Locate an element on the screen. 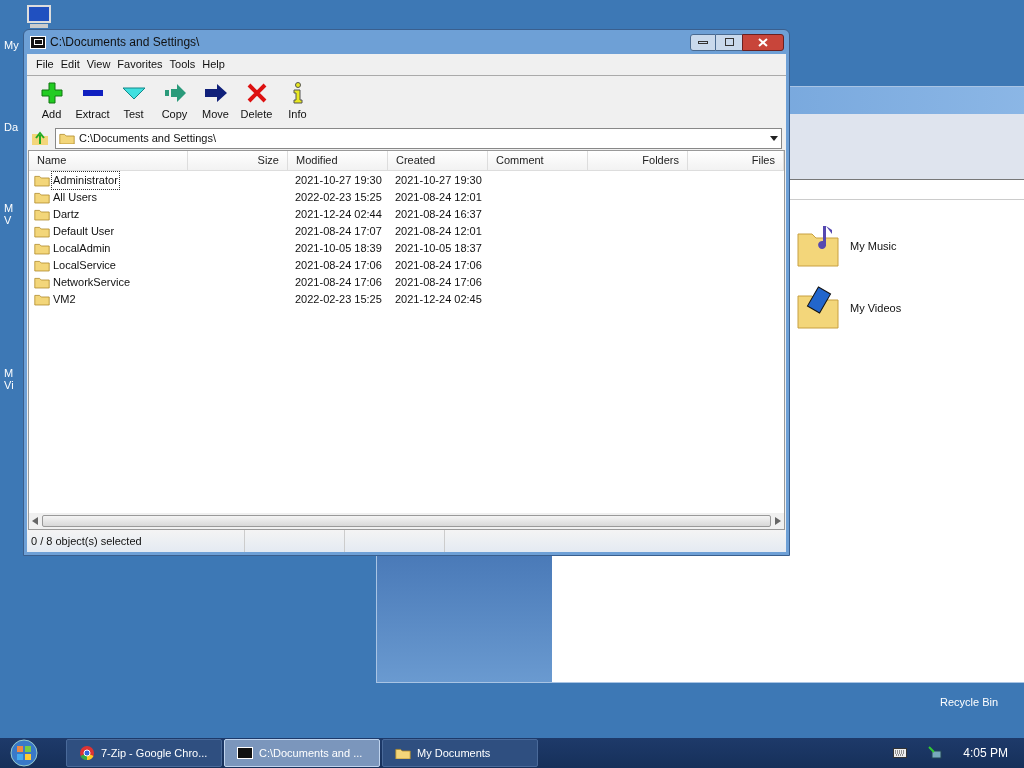 This screenshot has height=768, width=1024. file-name: VM2 is located at coordinates (64, 299).